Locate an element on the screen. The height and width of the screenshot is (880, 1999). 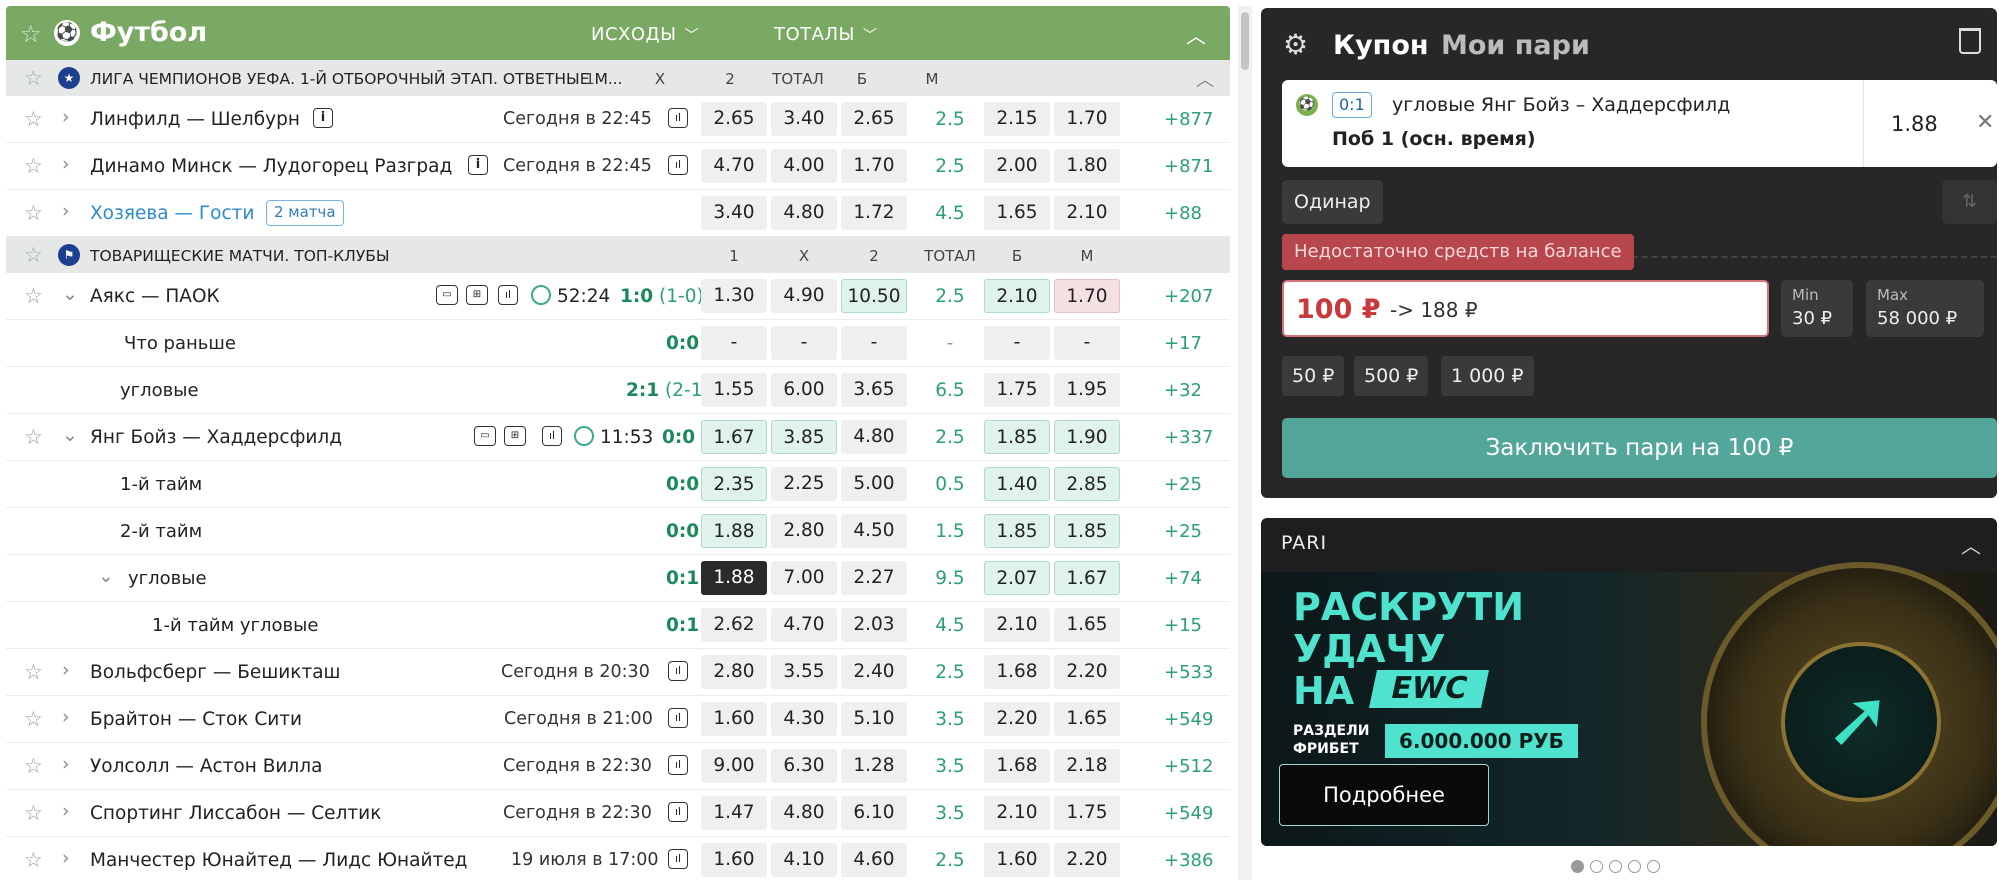
odd-under: 1.95 is located at coordinates (1087, 390).